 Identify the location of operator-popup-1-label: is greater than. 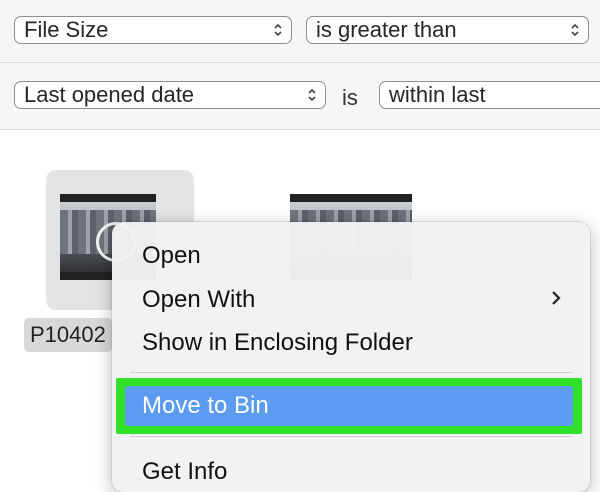
(386, 29).